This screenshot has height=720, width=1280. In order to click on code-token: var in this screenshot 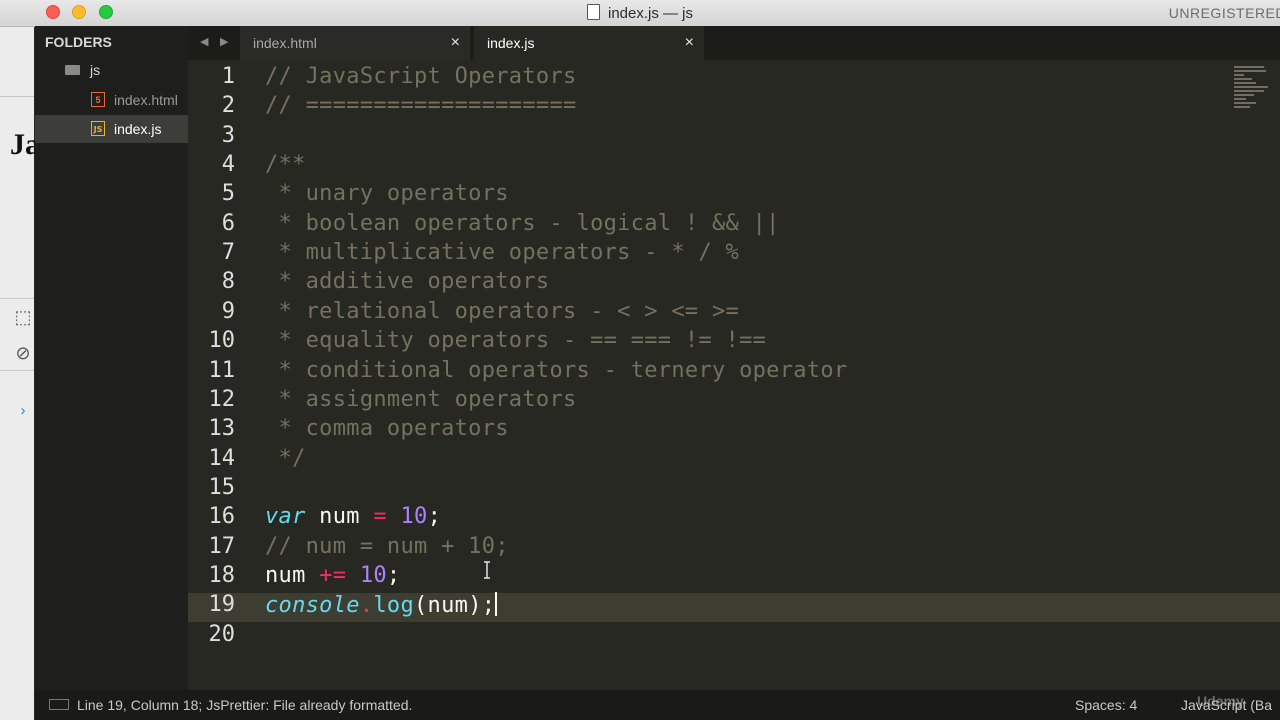, I will do `click(285, 517)`.